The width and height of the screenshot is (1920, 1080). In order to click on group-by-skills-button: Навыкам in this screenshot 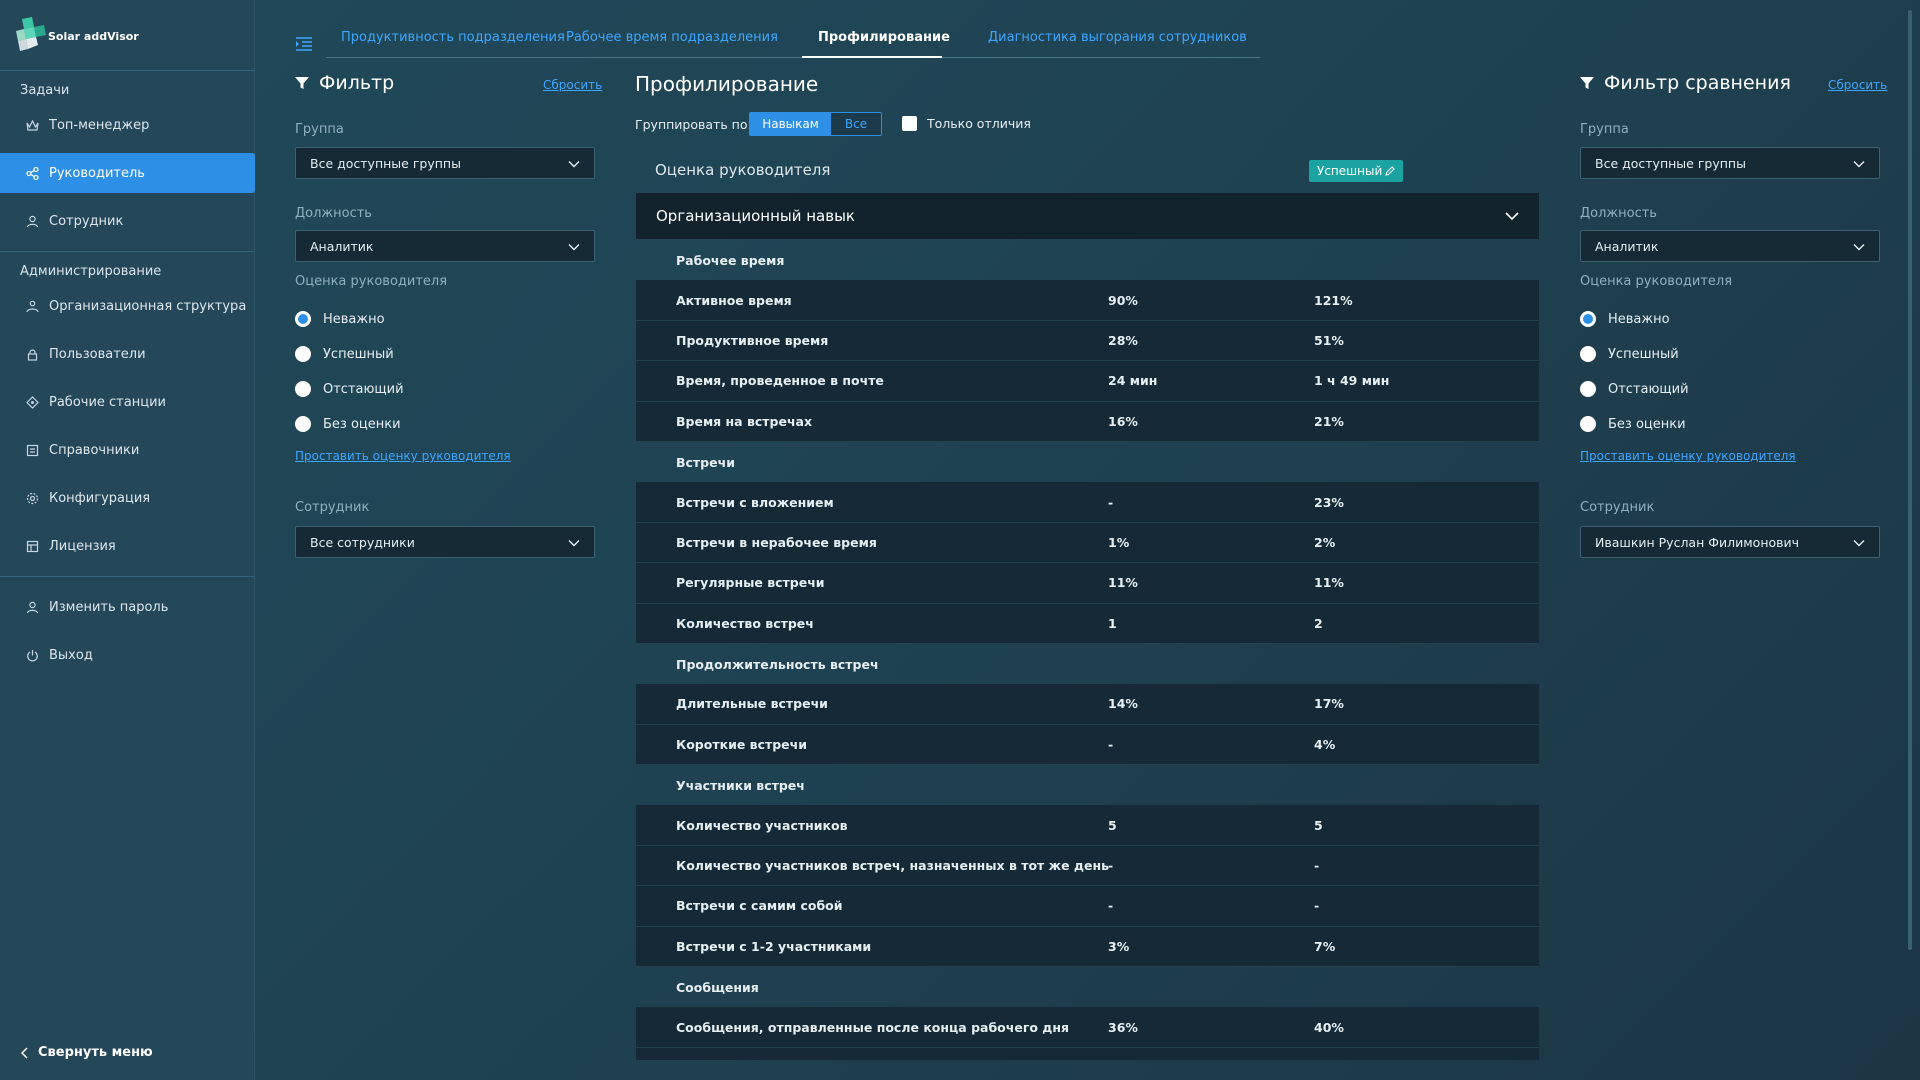, I will do `click(790, 124)`.